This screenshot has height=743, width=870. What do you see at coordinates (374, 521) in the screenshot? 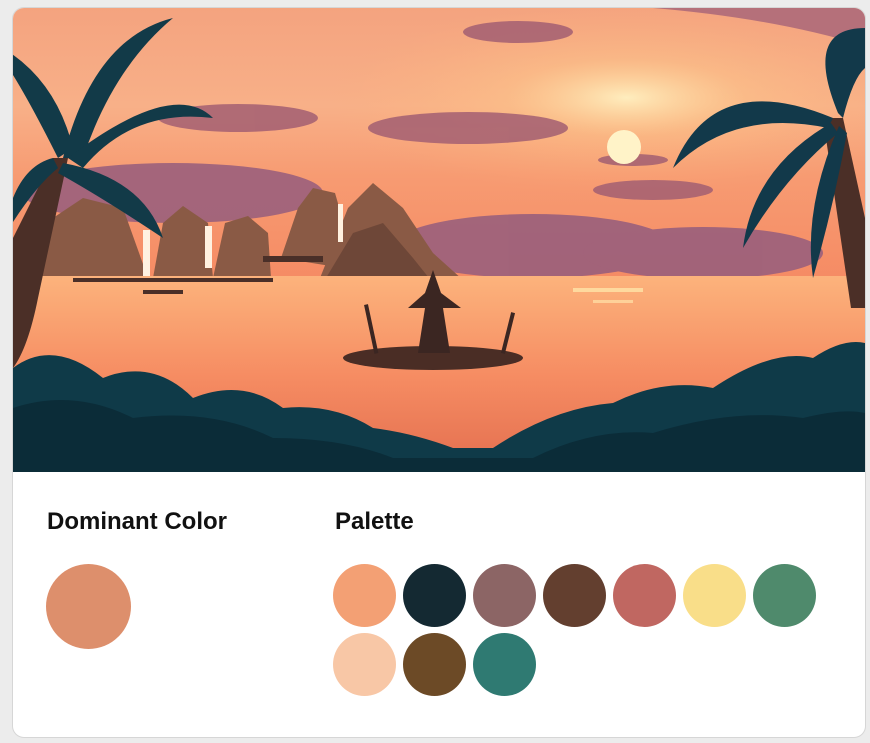
I see `palette-heading: Palette` at bounding box center [374, 521].